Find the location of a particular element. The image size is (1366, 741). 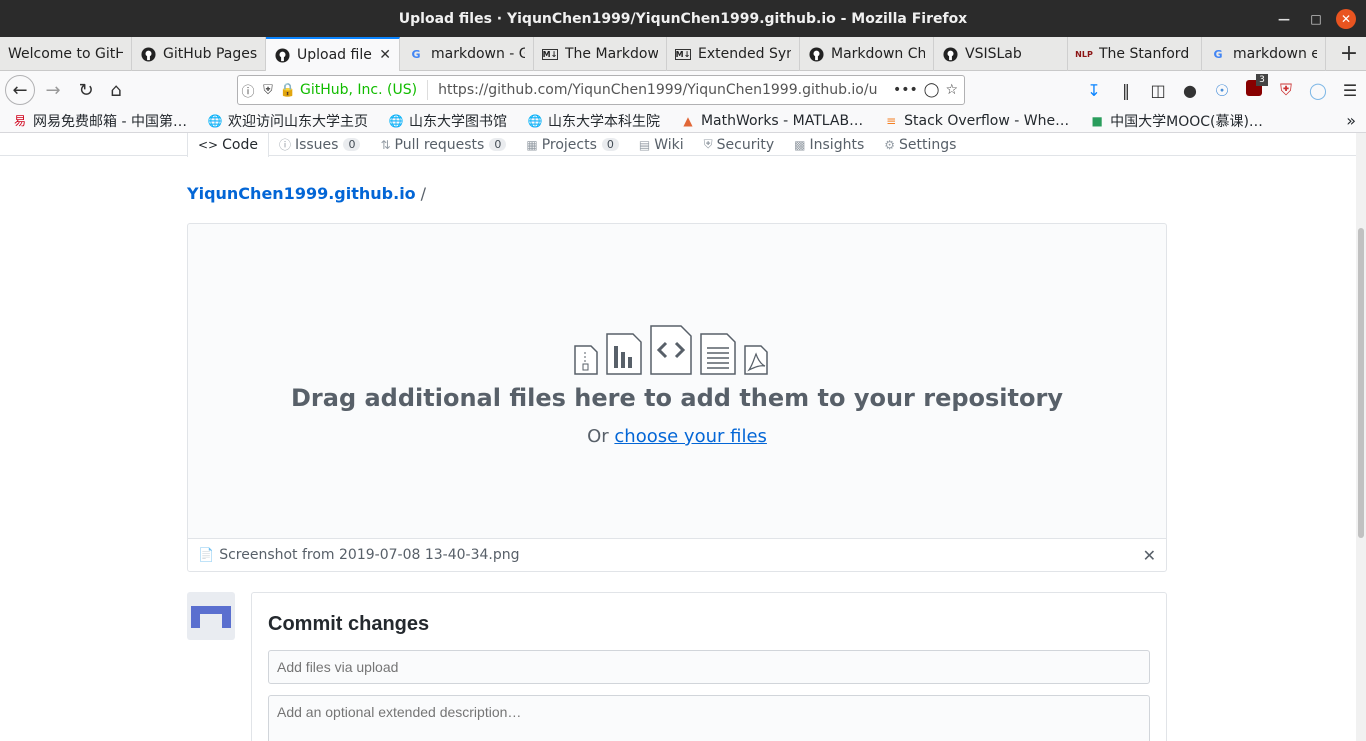

tab-extended-syntax: M↓ Extended Syn is located at coordinates (733, 54).